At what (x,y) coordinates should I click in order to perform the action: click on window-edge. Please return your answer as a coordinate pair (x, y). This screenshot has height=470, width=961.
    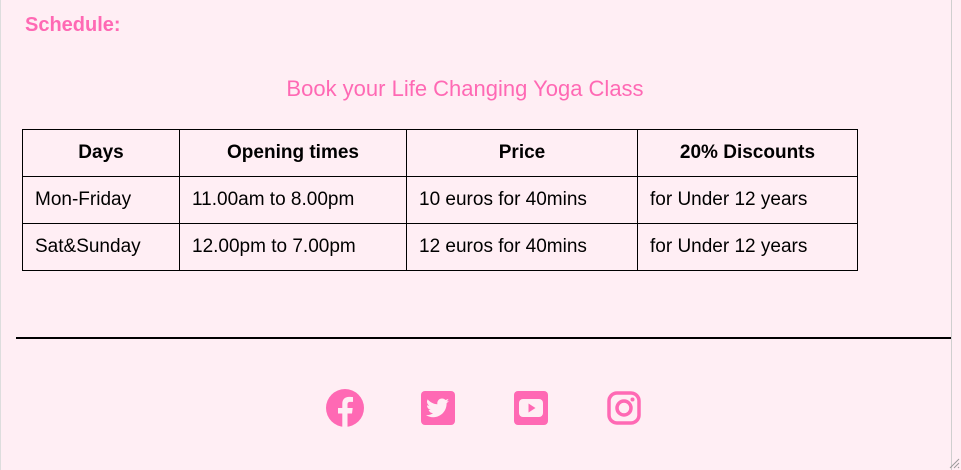
    Looking at the image, I should click on (956, 235).